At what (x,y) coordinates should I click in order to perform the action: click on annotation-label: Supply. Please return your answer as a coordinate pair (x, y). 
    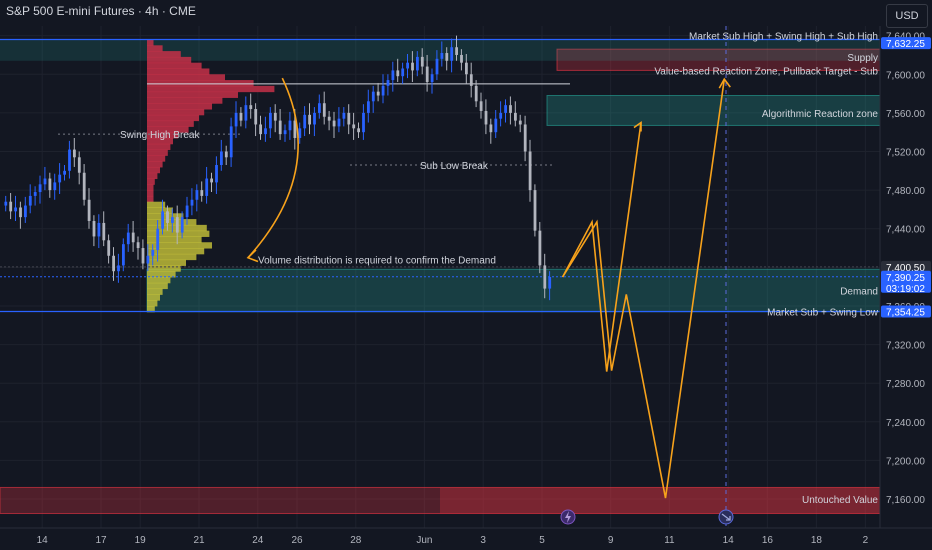
    Looking at the image, I should click on (862, 58).